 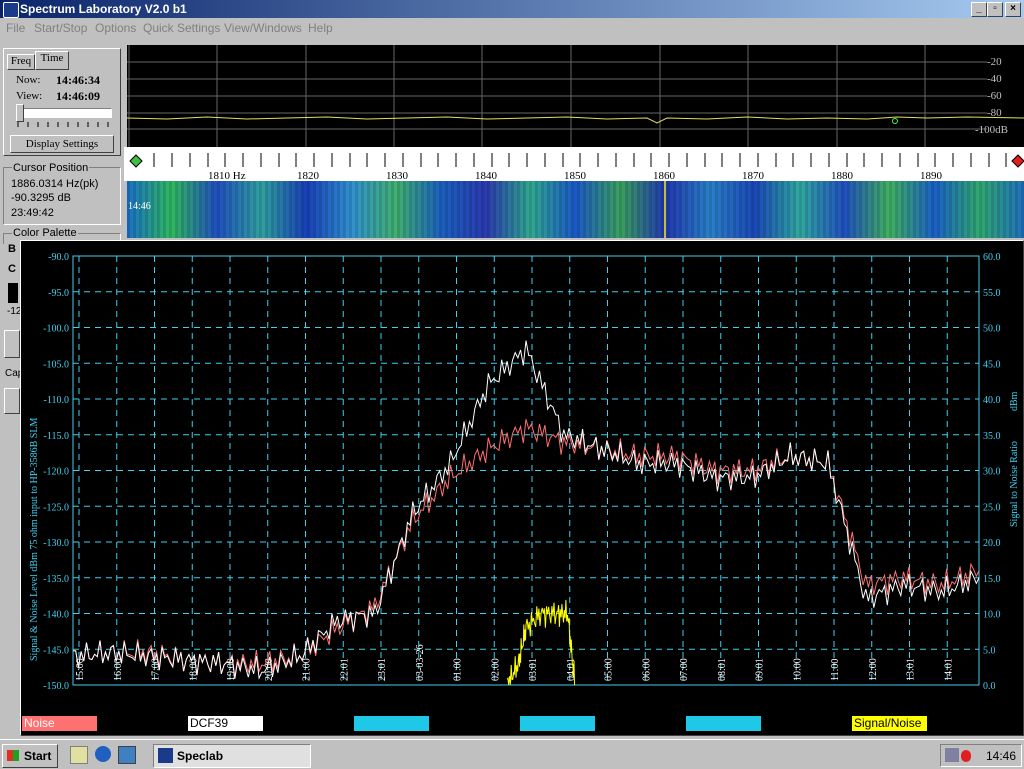 What do you see at coordinates (12, 249) in the screenshot?
I see `palette-b-label: B` at bounding box center [12, 249].